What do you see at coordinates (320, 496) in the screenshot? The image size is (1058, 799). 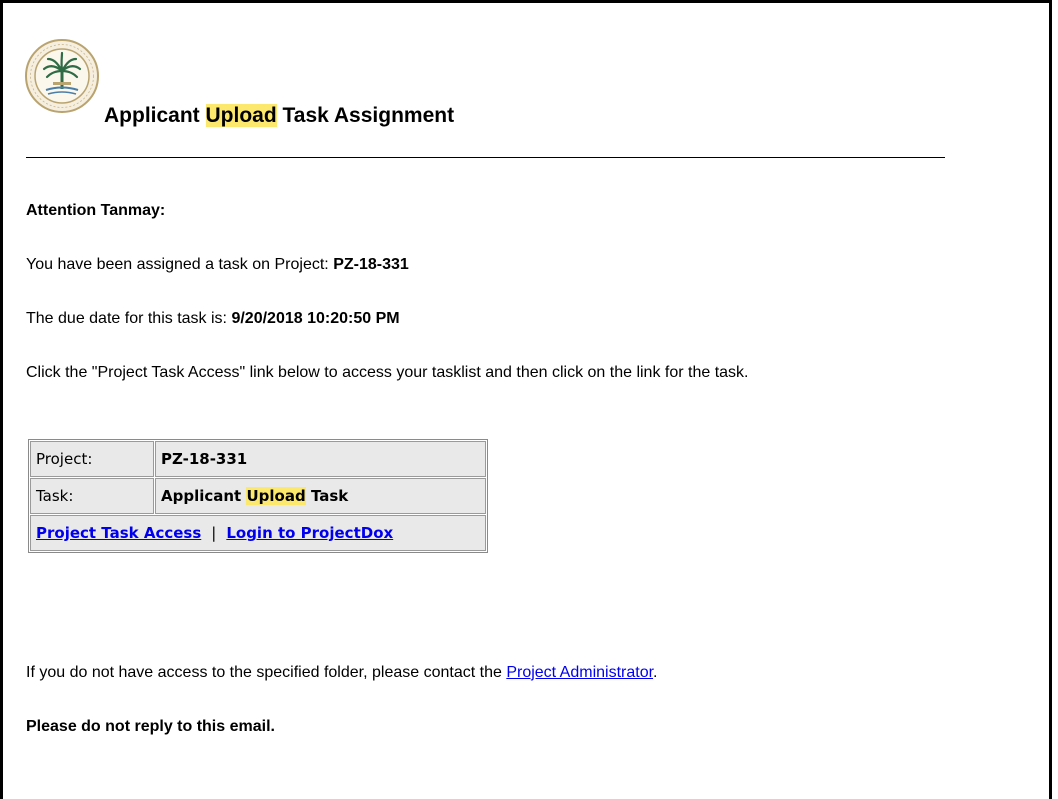 I see `task-value: Applicant Upload Task` at bounding box center [320, 496].